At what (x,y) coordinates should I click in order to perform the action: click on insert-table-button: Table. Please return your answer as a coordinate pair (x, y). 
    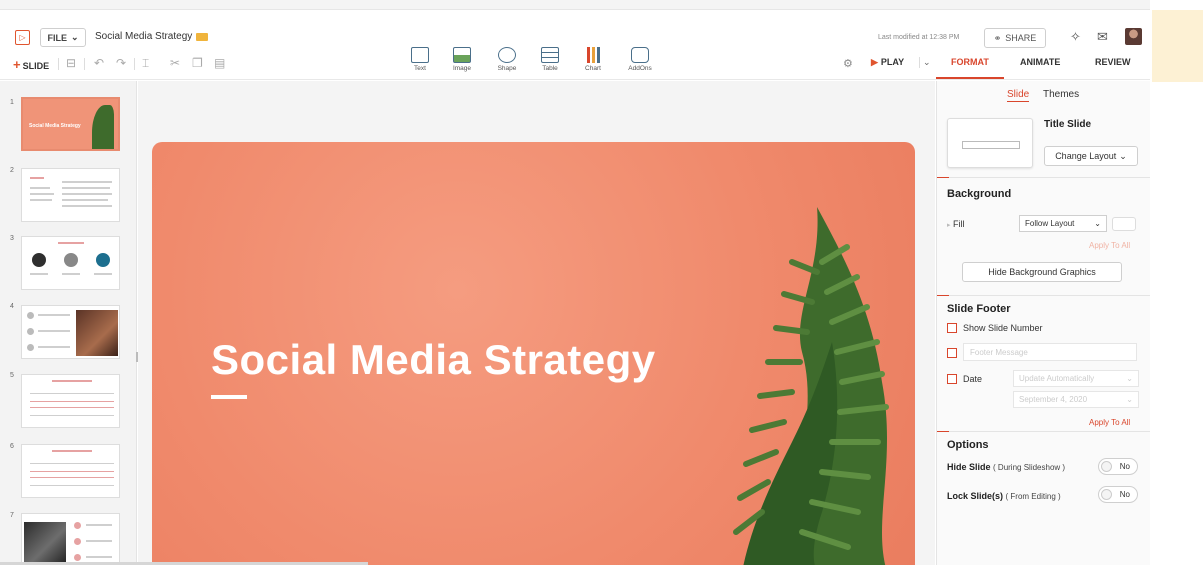
    Looking at the image, I should click on (550, 59).